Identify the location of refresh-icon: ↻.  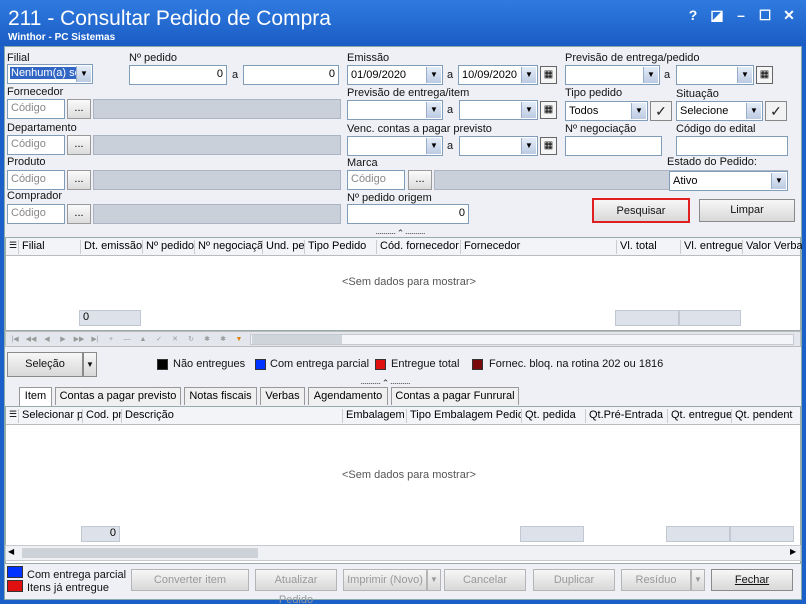
(191, 339).